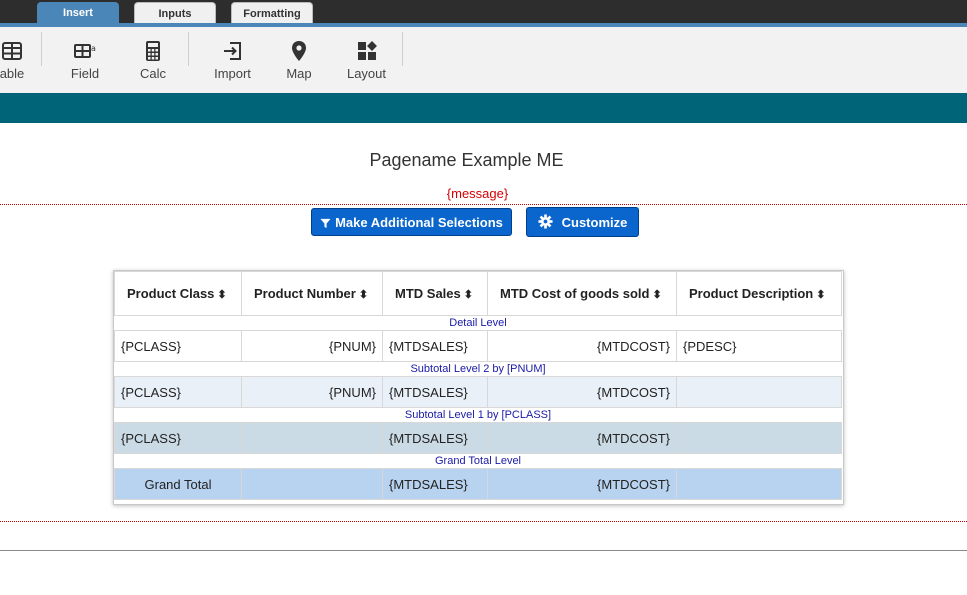 The image size is (967, 595). I want to click on message-placeholder: {message}, so click(477, 193).